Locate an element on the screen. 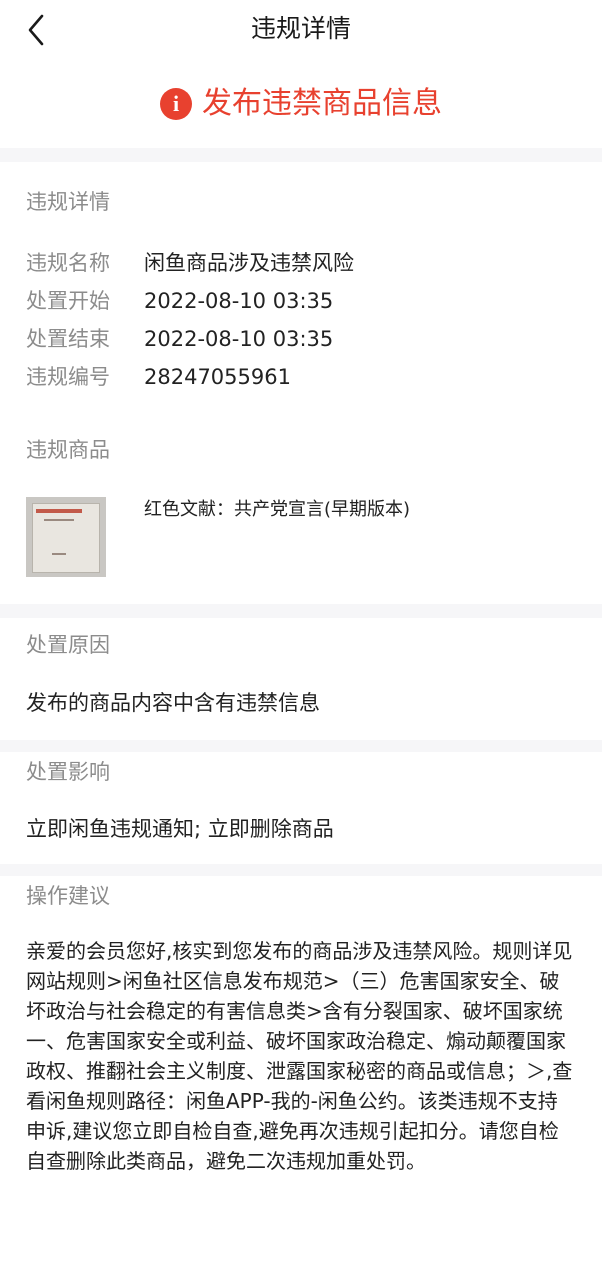 Image resolution: width=602 pixels, height=1280 pixels. detail-value: 闲鱼商品涉及违禁风险 is located at coordinates (249, 263).